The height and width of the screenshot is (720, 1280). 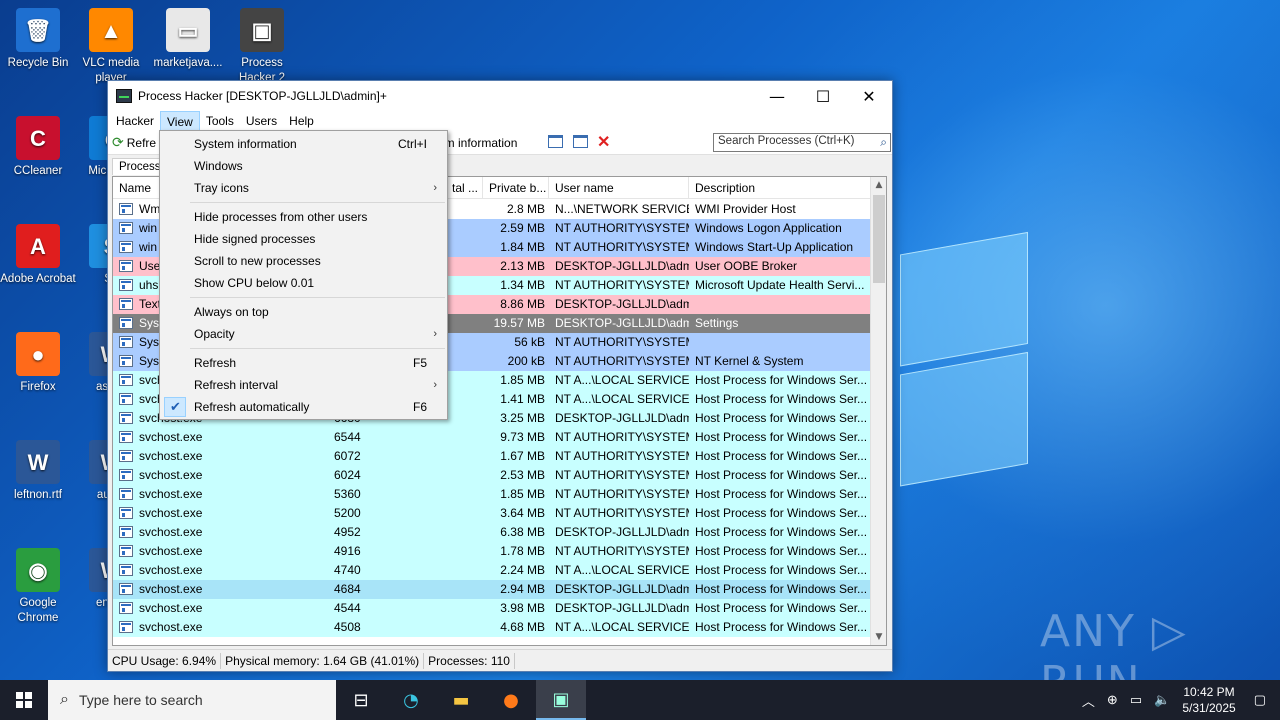 What do you see at coordinates (965, 361) in the screenshot?
I see `windows-logo-wallpaper` at bounding box center [965, 361].